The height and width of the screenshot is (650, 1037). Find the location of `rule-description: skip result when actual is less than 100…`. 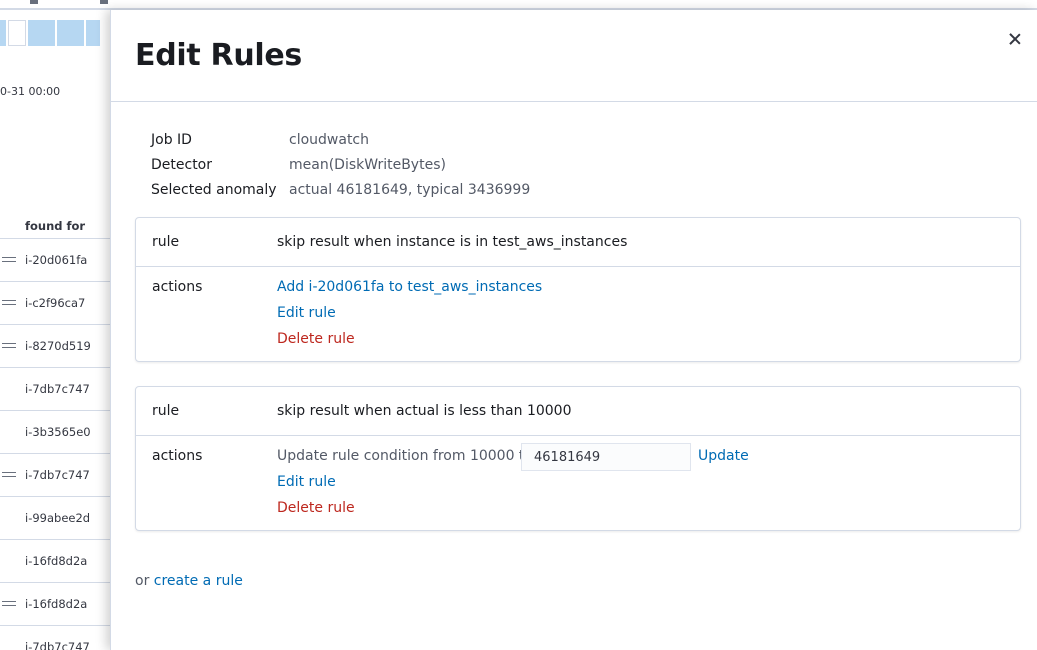

rule-description: skip result when actual is less than 100… is located at coordinates (424, 411).